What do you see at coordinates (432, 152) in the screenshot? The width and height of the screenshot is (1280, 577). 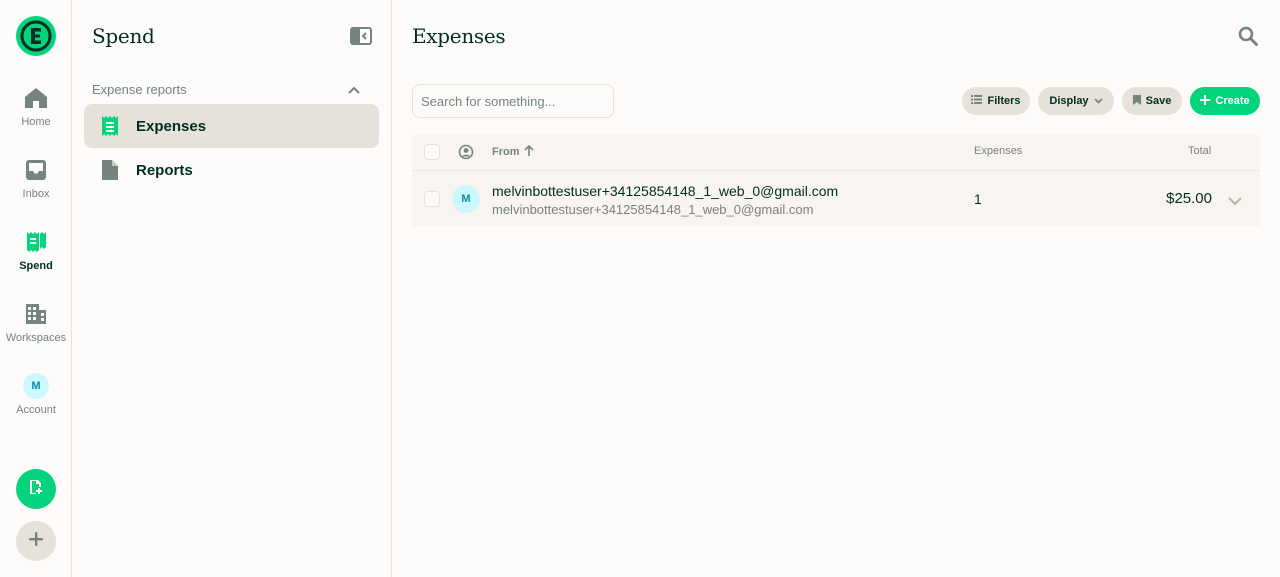 I see `select-all-checkbox` at bounding box center [432, 152].